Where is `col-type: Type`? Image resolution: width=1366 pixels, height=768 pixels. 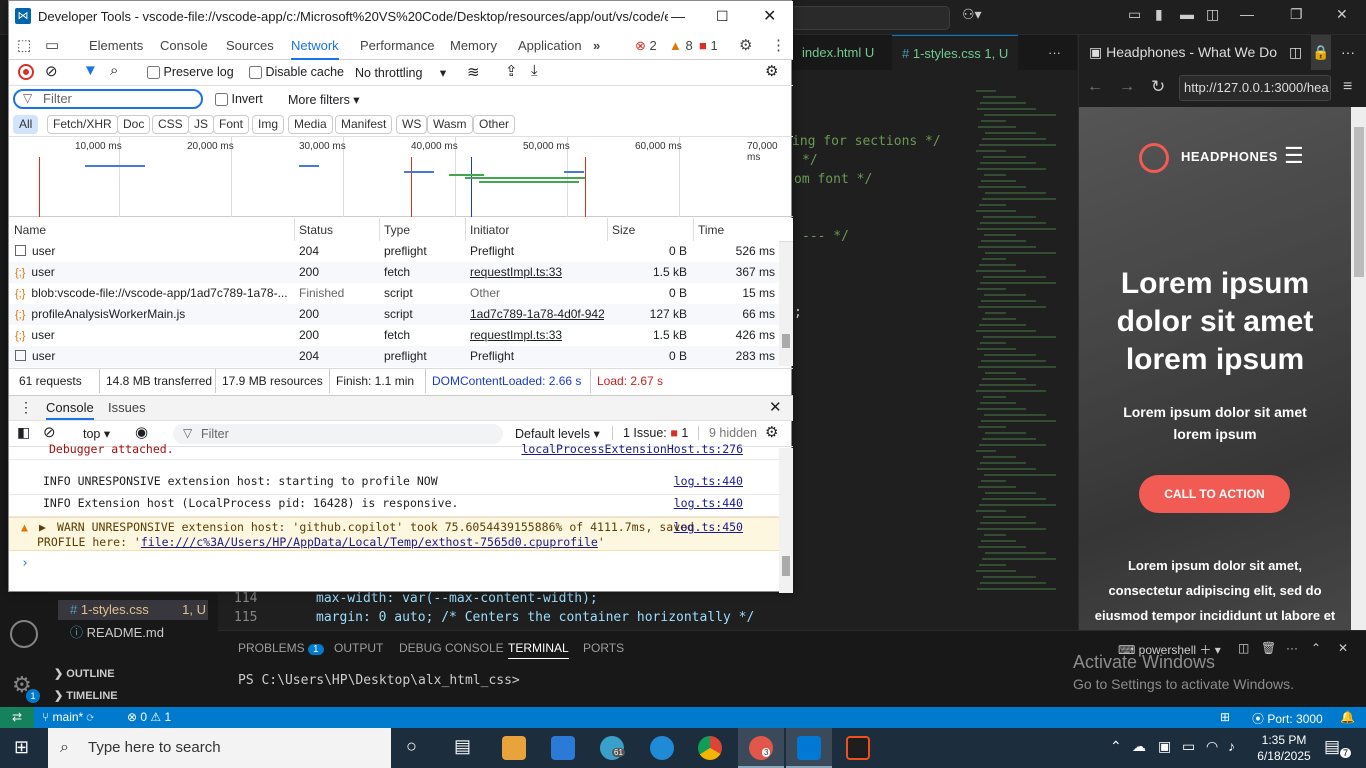
col-type: Type is located at coordinates (397, 230).